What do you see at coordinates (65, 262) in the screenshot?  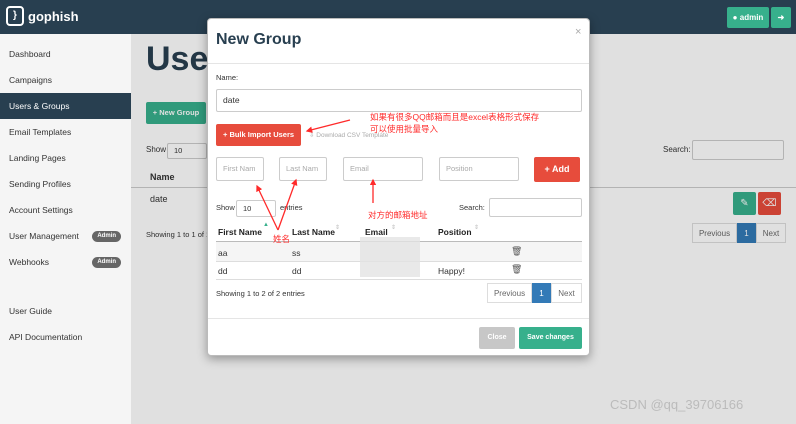 I see `sidebar-item-webhooks: Webhooks Admin` at bounding box center [65, 262].